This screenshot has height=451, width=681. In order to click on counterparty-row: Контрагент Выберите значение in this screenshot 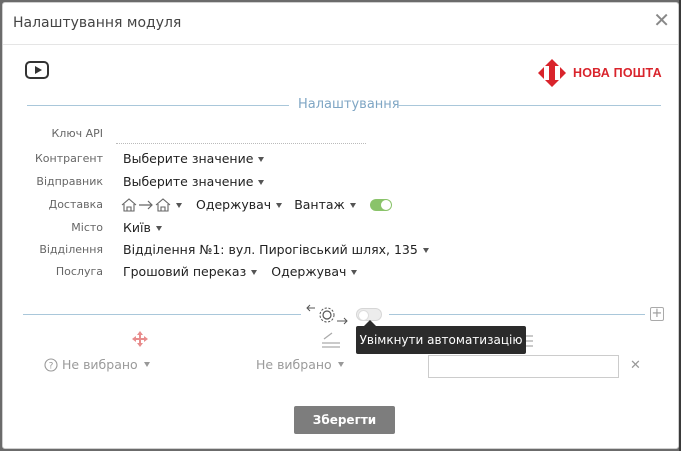, I will do `click(341, 159)`.